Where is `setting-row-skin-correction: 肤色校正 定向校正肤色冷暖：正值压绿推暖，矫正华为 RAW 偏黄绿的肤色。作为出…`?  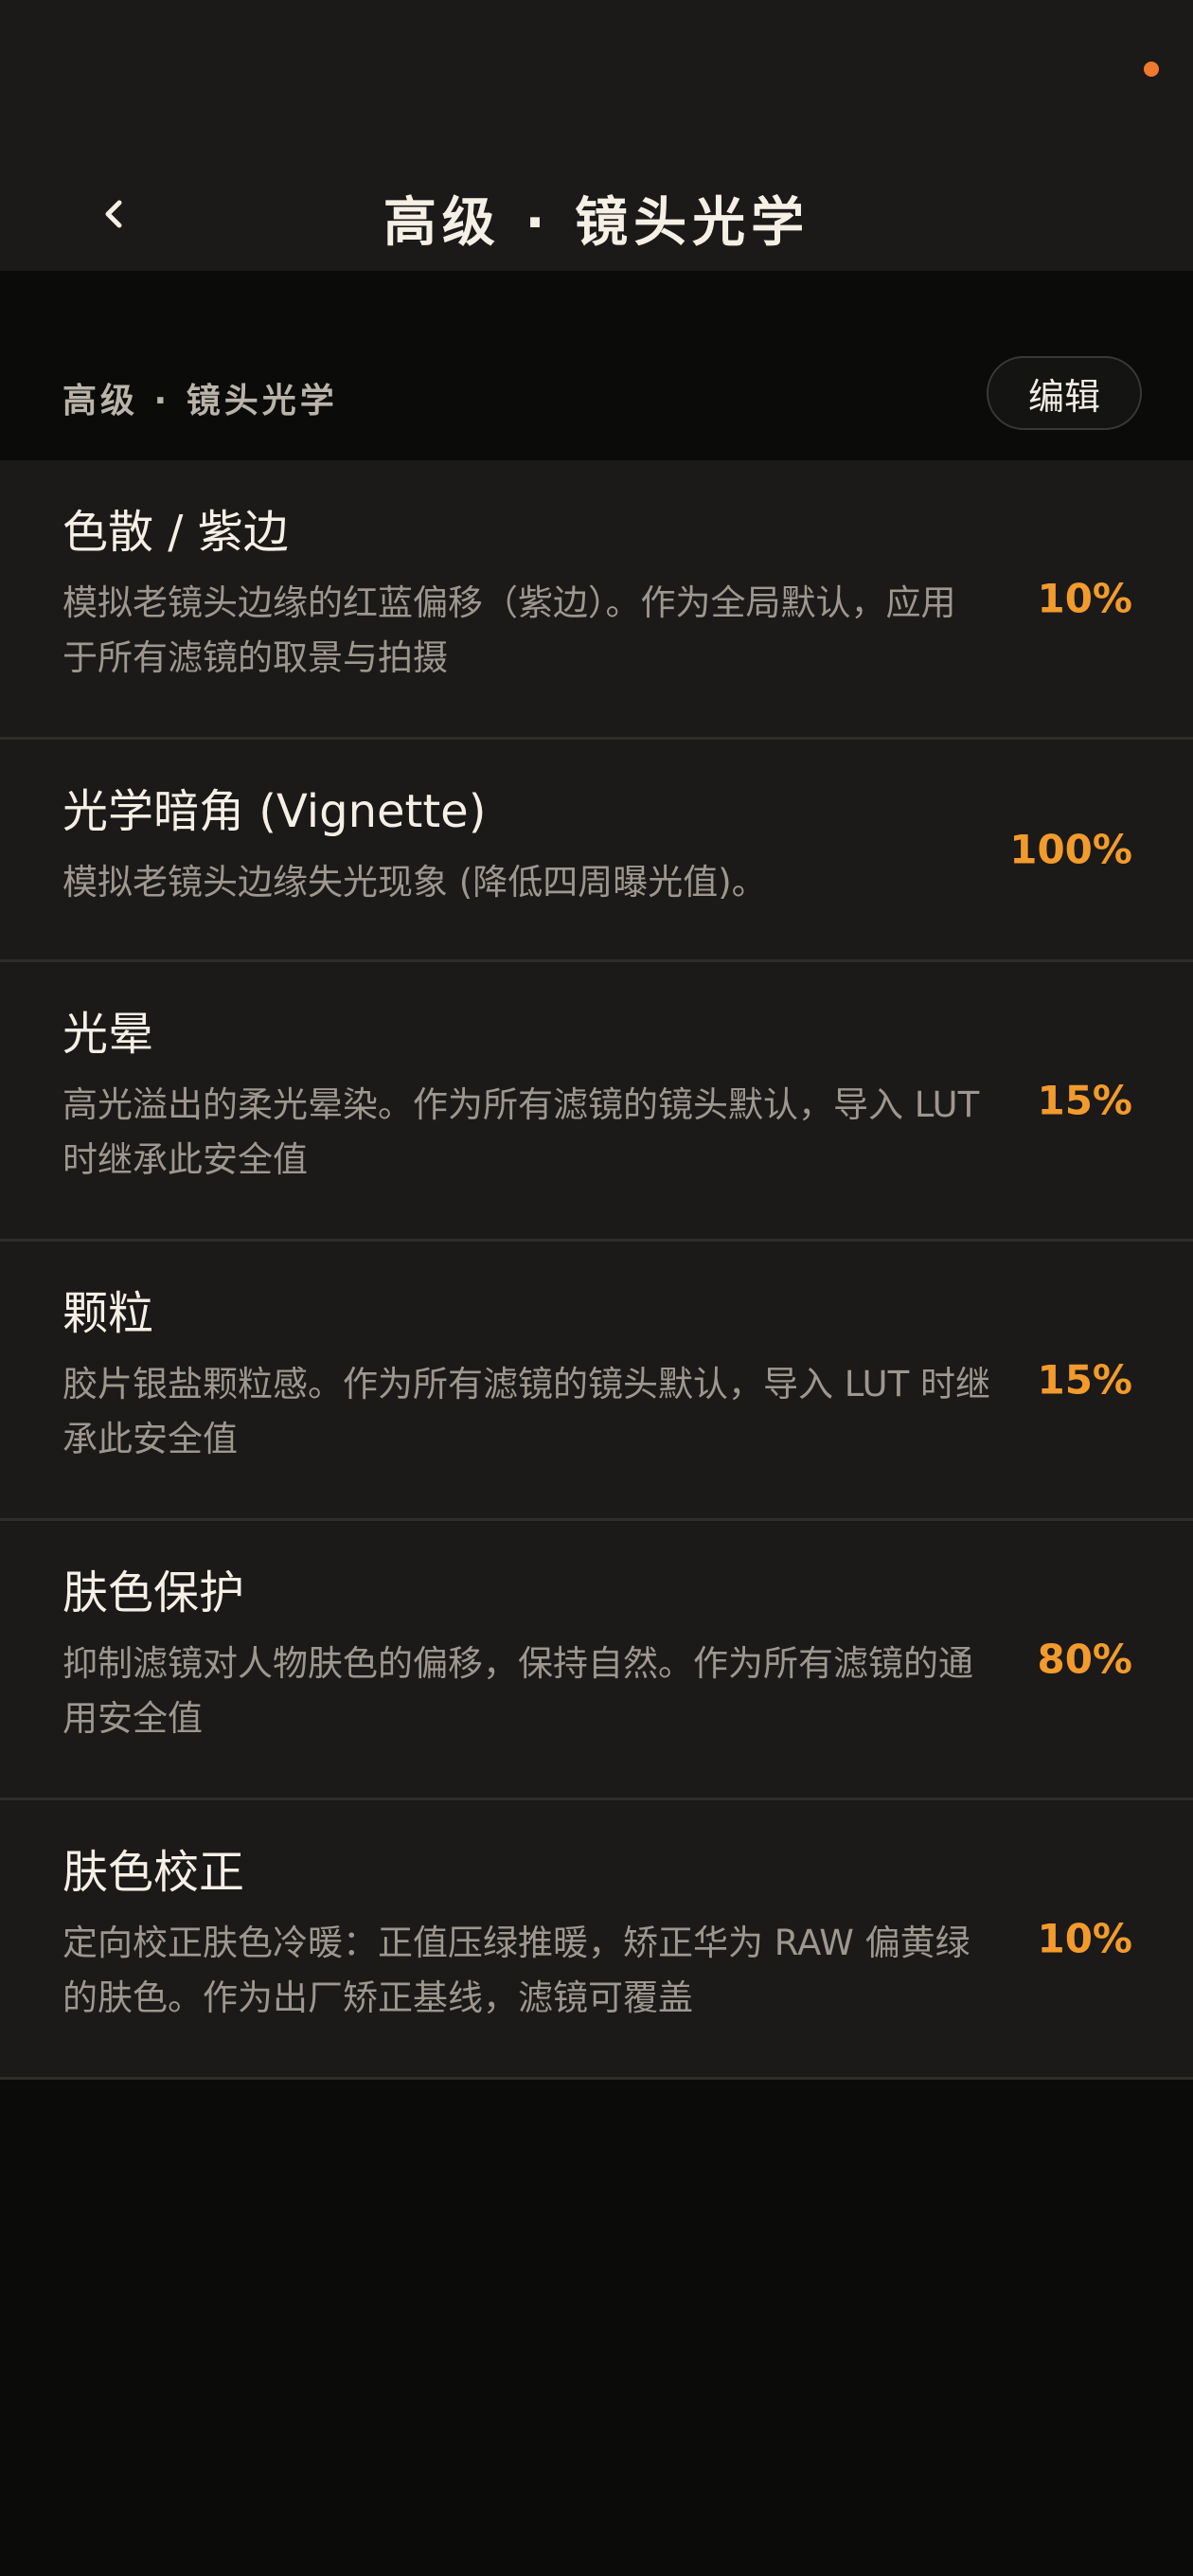 setting-row-skin-correction: 肤色校正 定向校正肤色冷暖：正值压绿推暖，矫正华为 RAW 偏黄绿的肤色。作为出… is located at coordinates (596, 1940).